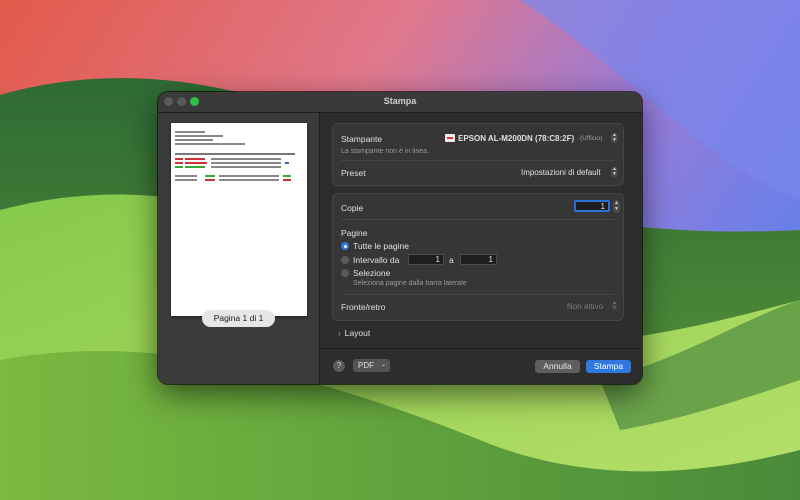 This screenshot has width=800, height=500. Describe the element at coordinates (339, 333) in the screenshot. I see `chevron-right-icon: ›` at that location.